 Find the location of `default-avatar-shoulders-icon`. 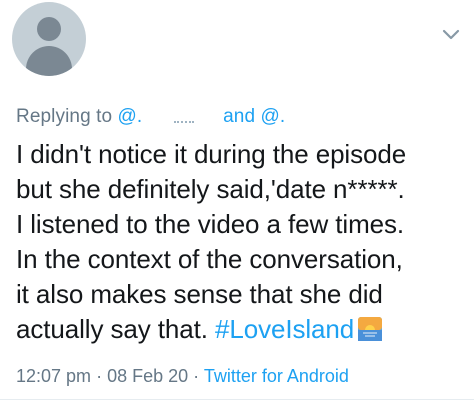

default-avatar-shoulders-icon is located at coordinates (49, 61).